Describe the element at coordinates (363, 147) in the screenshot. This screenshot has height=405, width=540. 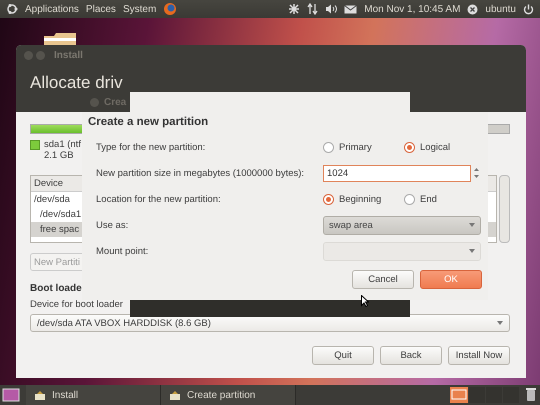
I see `radio-option: Primary` at that location.